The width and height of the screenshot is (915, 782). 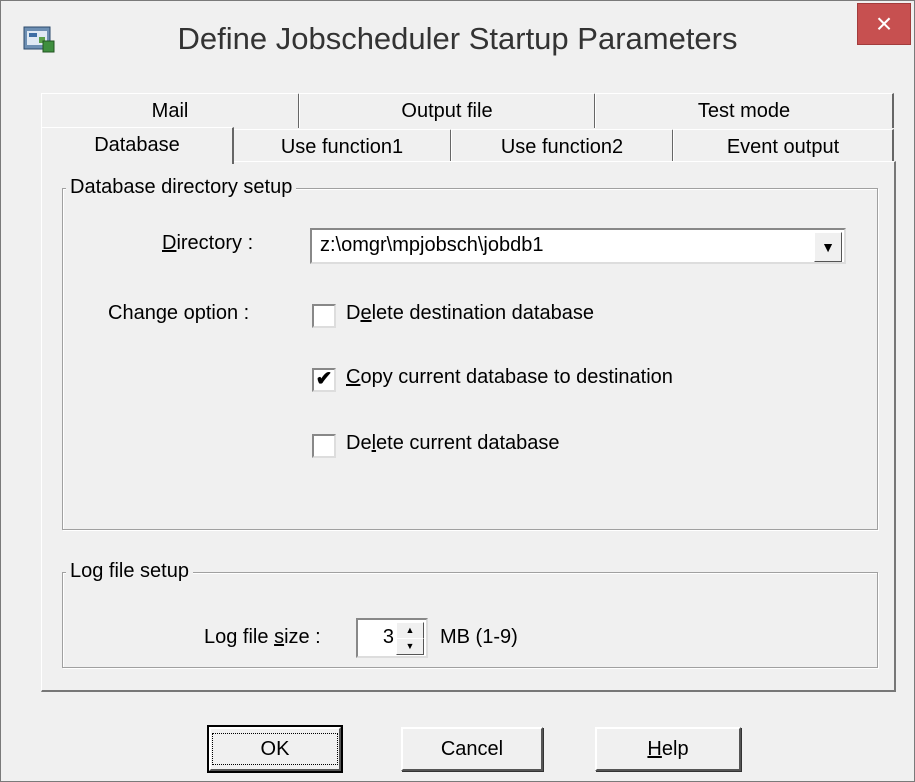 What do you see at coordinates (388, 637) in the screenshot?
I see `log-file-size-value: 3` at bounding box center [388, 637].